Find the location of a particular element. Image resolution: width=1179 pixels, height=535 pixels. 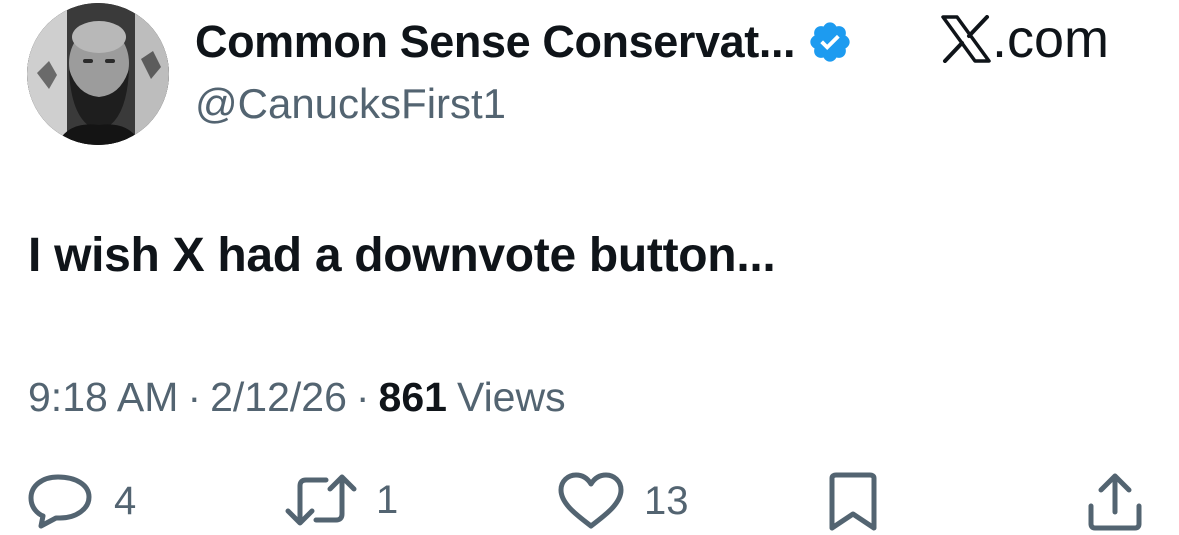

reply-icon is located at coordinates (60, 501).